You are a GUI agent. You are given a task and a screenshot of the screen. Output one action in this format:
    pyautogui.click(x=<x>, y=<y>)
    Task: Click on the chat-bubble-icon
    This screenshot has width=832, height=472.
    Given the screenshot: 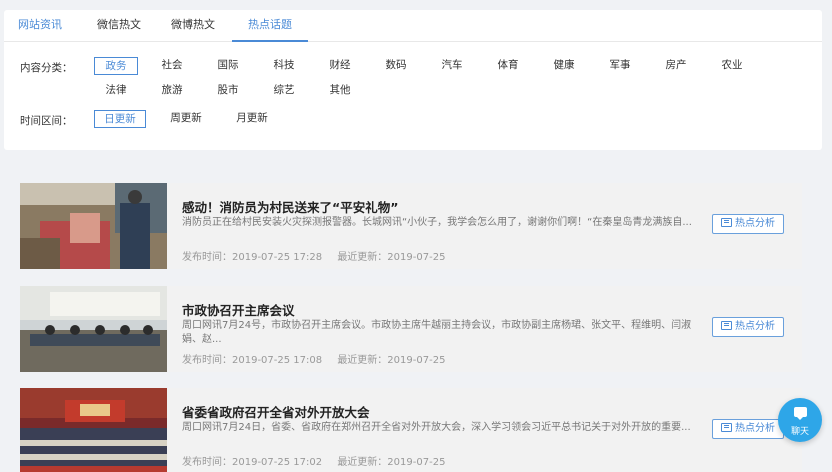 What is the action you would take?
    pyautogui.click(x=800, y=413)
    